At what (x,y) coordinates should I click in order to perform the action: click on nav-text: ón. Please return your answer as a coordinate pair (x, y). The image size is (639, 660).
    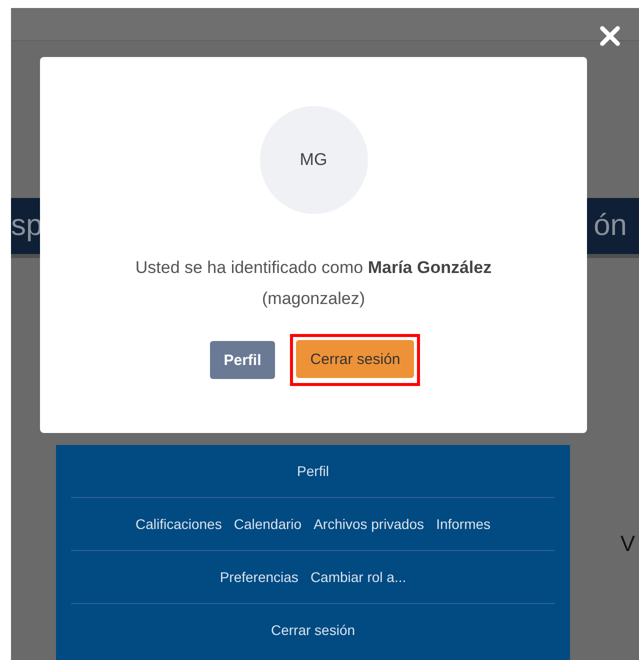
    Looking at the image, I should click on (610, 226).